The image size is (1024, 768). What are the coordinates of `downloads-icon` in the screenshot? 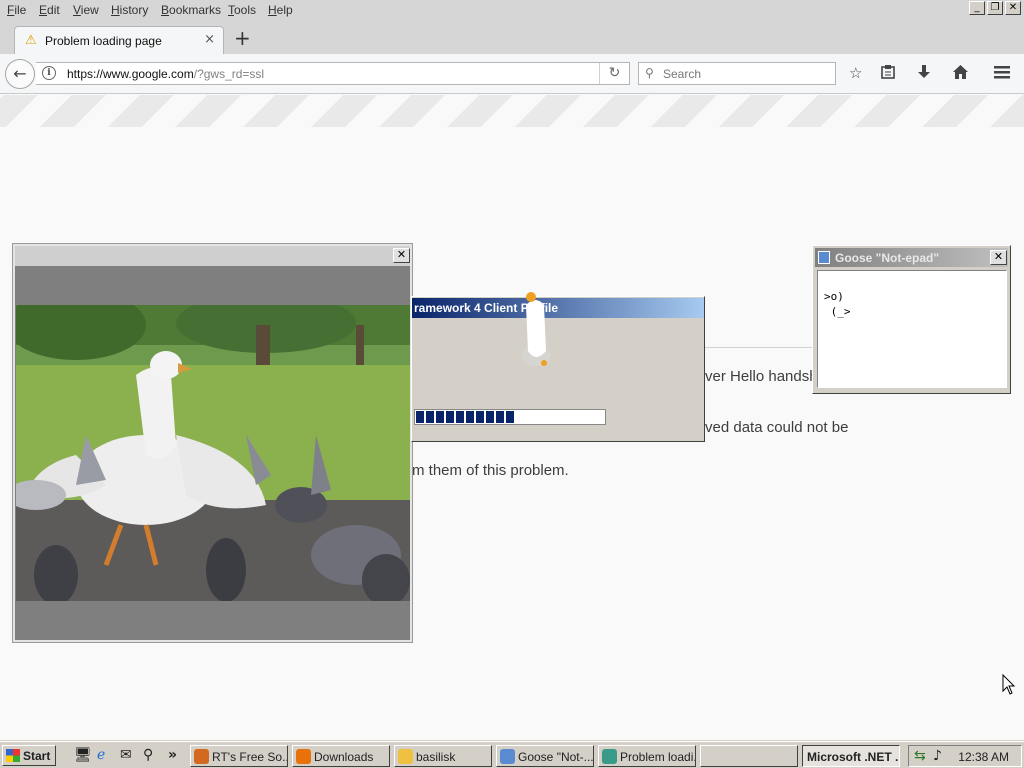 It's located at (924, 74).